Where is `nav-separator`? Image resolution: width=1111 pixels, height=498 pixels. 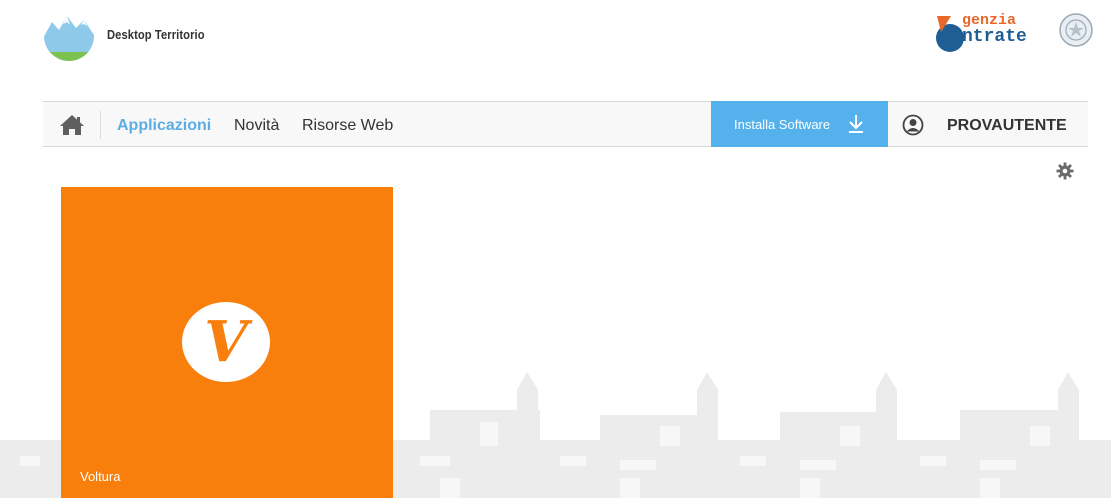 nav-separator is located at coordinates (100, 125).